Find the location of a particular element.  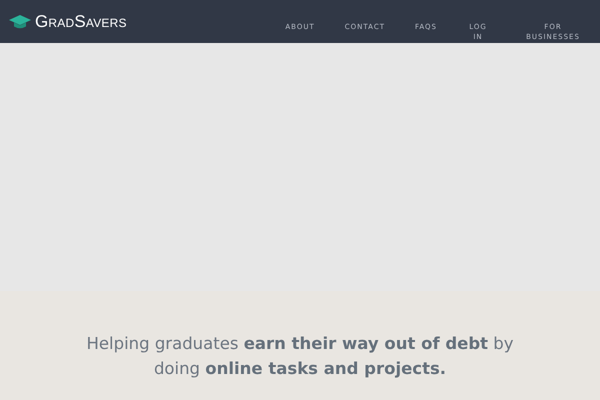

graduation-cap-icon is located at coordinates (20, 21).